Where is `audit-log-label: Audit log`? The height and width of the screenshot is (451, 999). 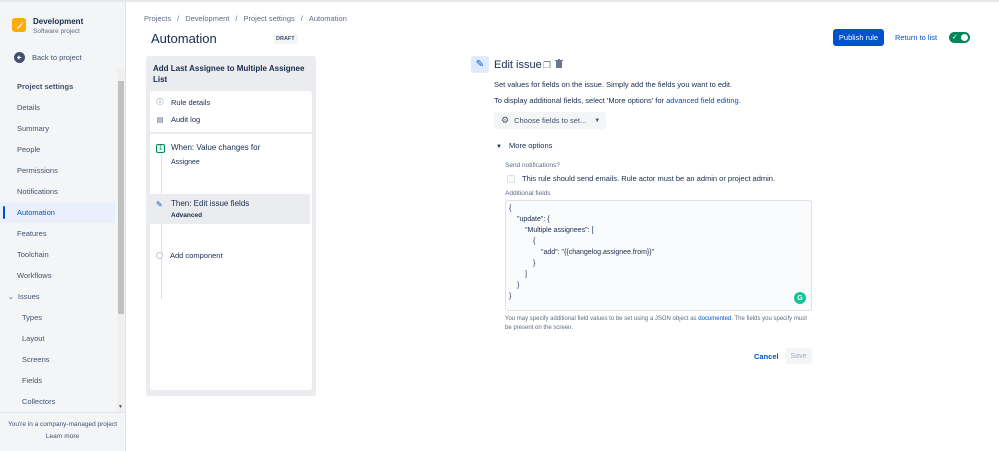 audit-log-label: Audit log is located at coordinates (186, 119).